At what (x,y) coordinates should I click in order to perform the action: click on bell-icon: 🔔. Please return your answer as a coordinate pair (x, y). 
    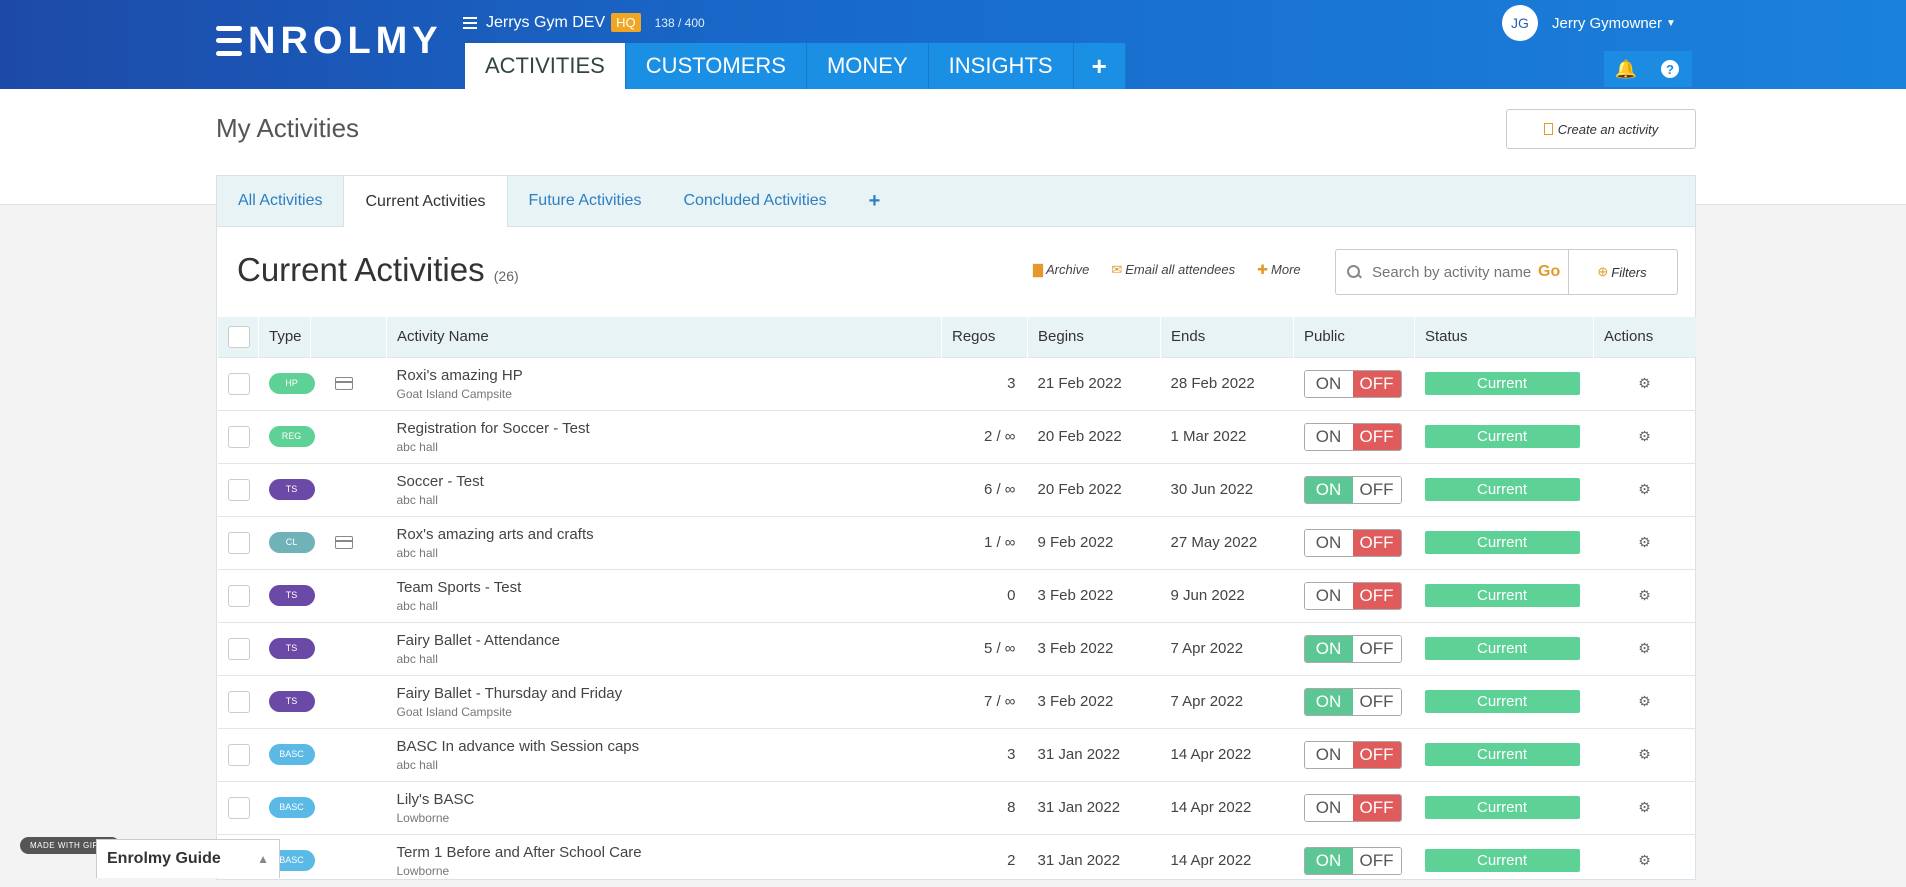
    Looking at the image, I should click on (1626, 69).